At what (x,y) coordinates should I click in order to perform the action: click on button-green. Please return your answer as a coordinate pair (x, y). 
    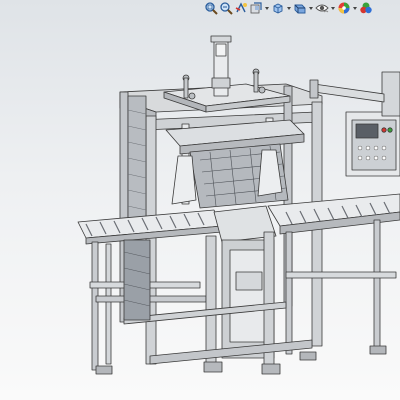
    Looking at the image, I should click on (390, 130).